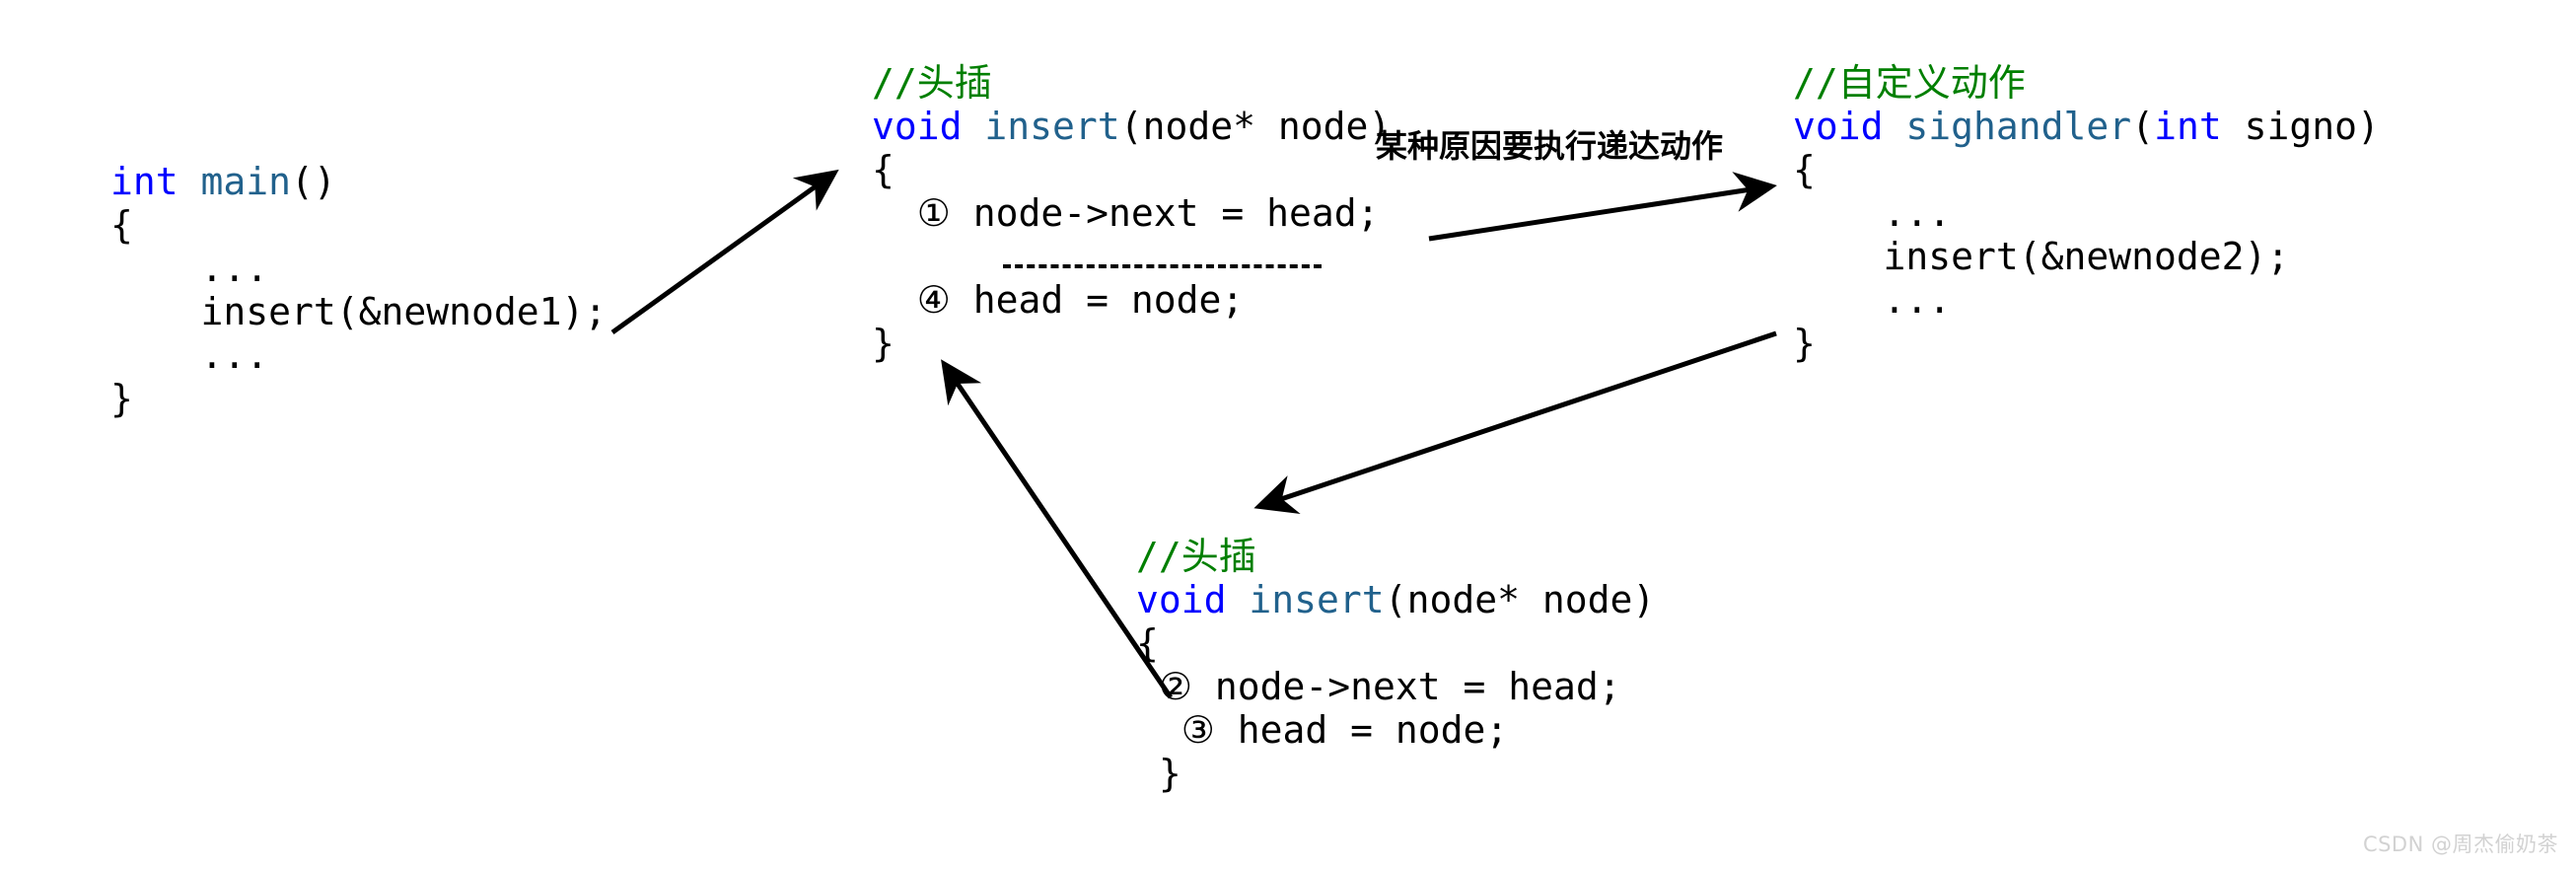 The height and width of the screenshot is (870, 2576). Describe the element at coordinates (1126, 213) in the screenshot. I see `code-token: ① node->next = head;` at that location.